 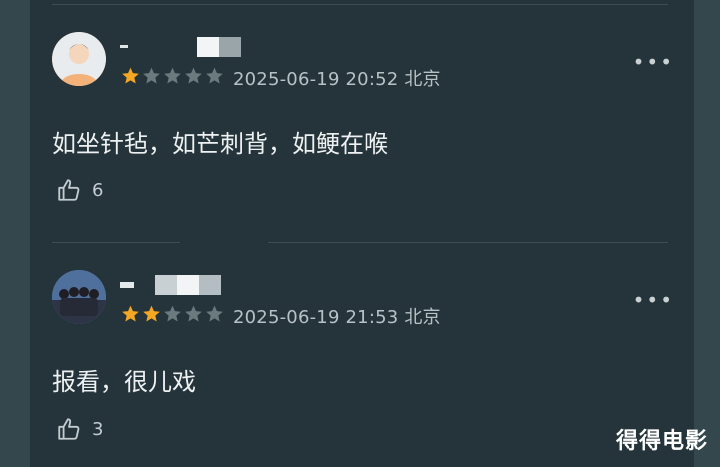 What do you see at coordinates (337, 317) in the screenshot?
I see `comment-date: 2025-06-19 21:53 北京` at bounding box center [337, 317].